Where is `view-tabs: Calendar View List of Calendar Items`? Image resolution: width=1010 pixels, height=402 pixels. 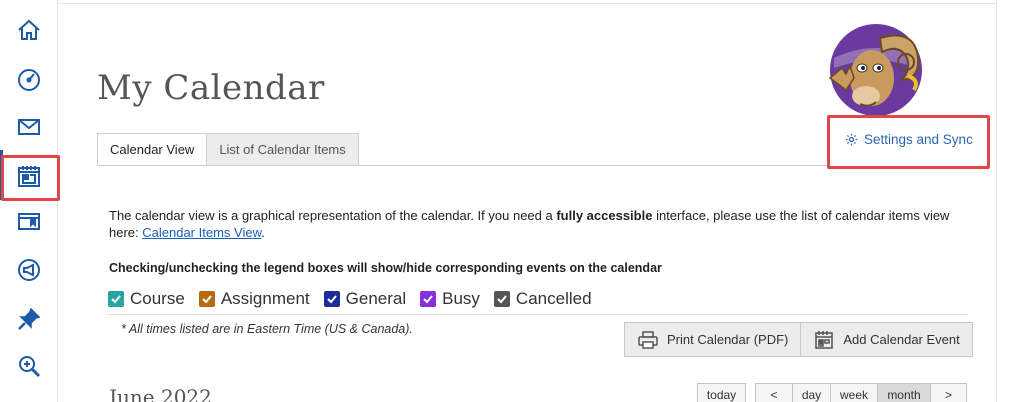
view-tabs: Calendar View List of Calendar Items is located at coordinates (228, 149).